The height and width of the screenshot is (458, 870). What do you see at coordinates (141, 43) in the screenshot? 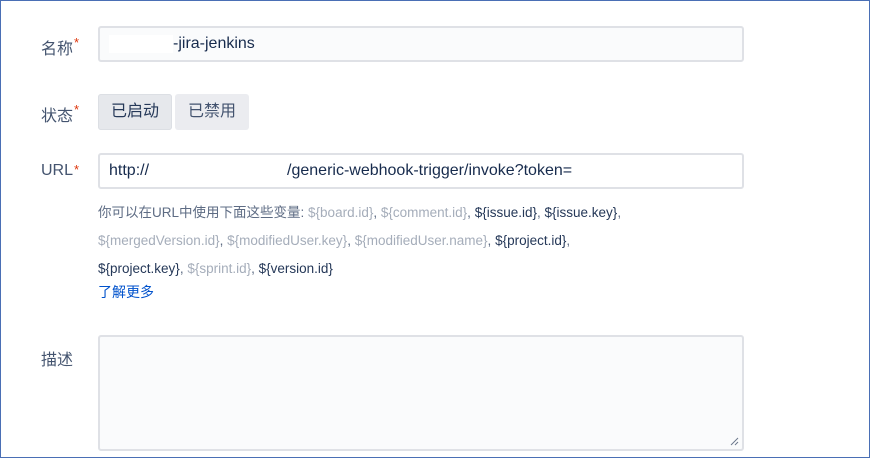
I see `name-redacted-segment` at bounding box center [141, 43].